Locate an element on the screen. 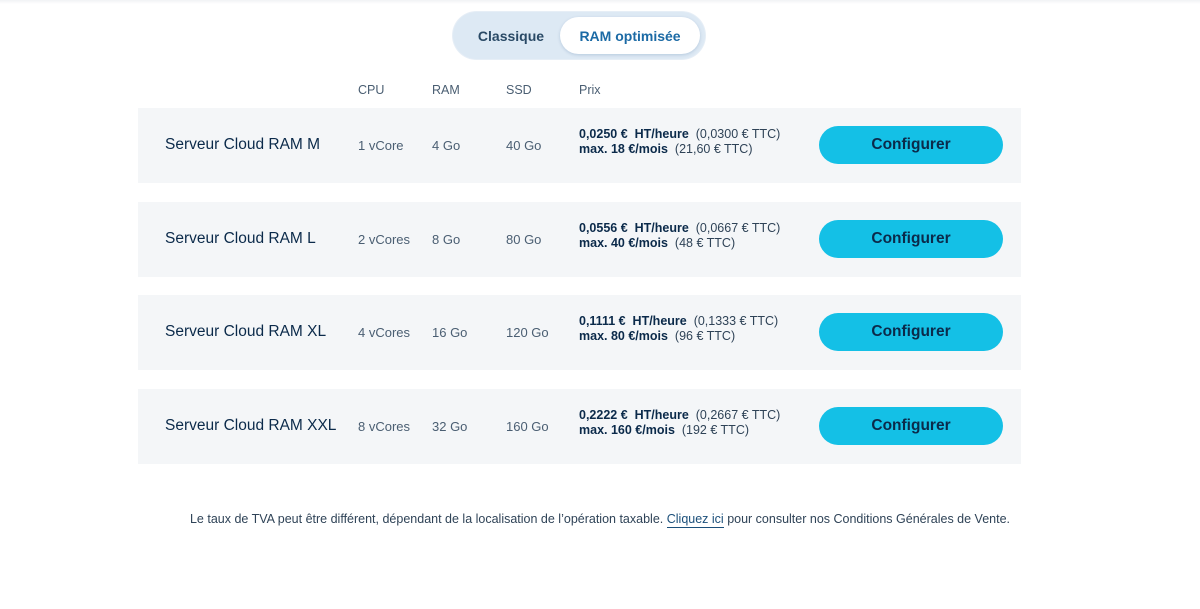  plan-type-toggle: Classique RAM optimisée is located at coordinates (579, 35).